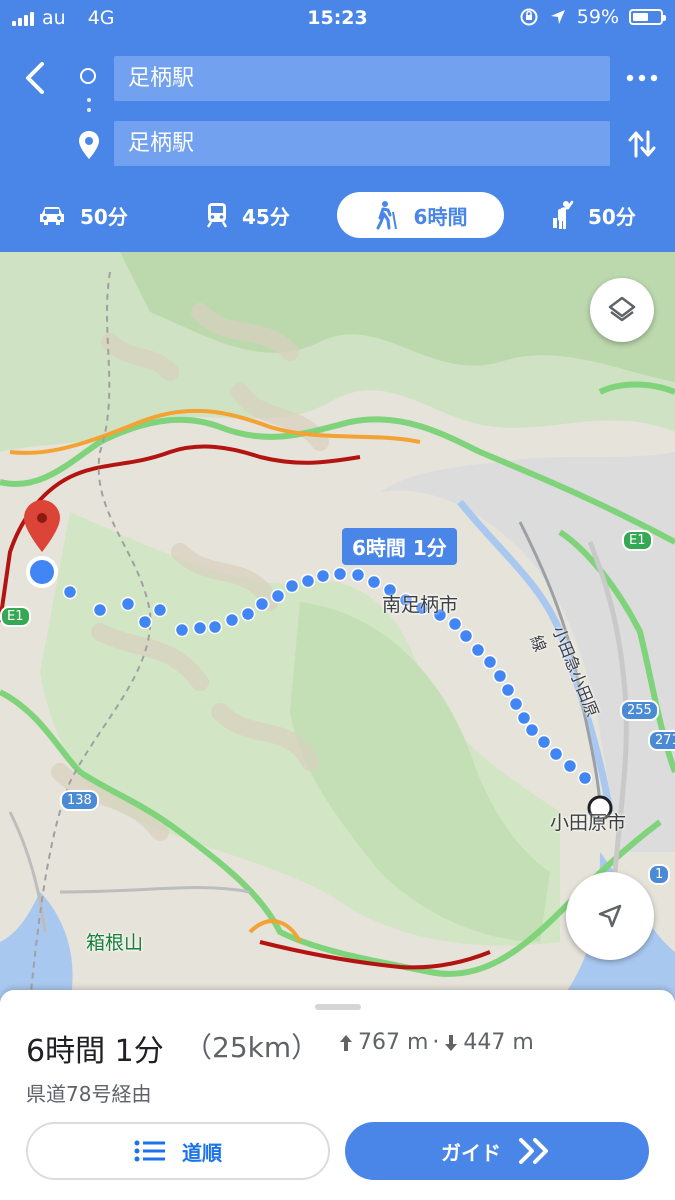  Describe the element at coordinates (115, 943) in the screenshot. I see `place-label-hakone: 箱根山` at that location.